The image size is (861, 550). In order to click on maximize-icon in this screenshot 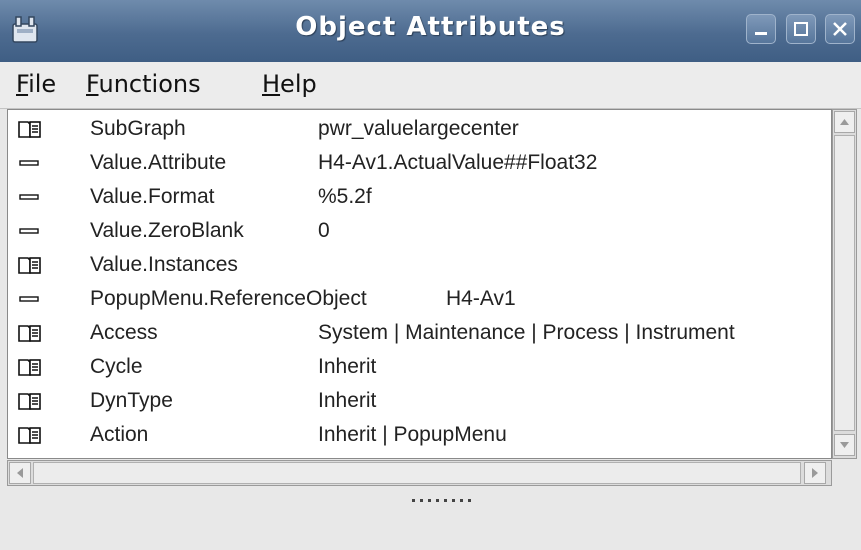, I will do `click(801, 29)`.